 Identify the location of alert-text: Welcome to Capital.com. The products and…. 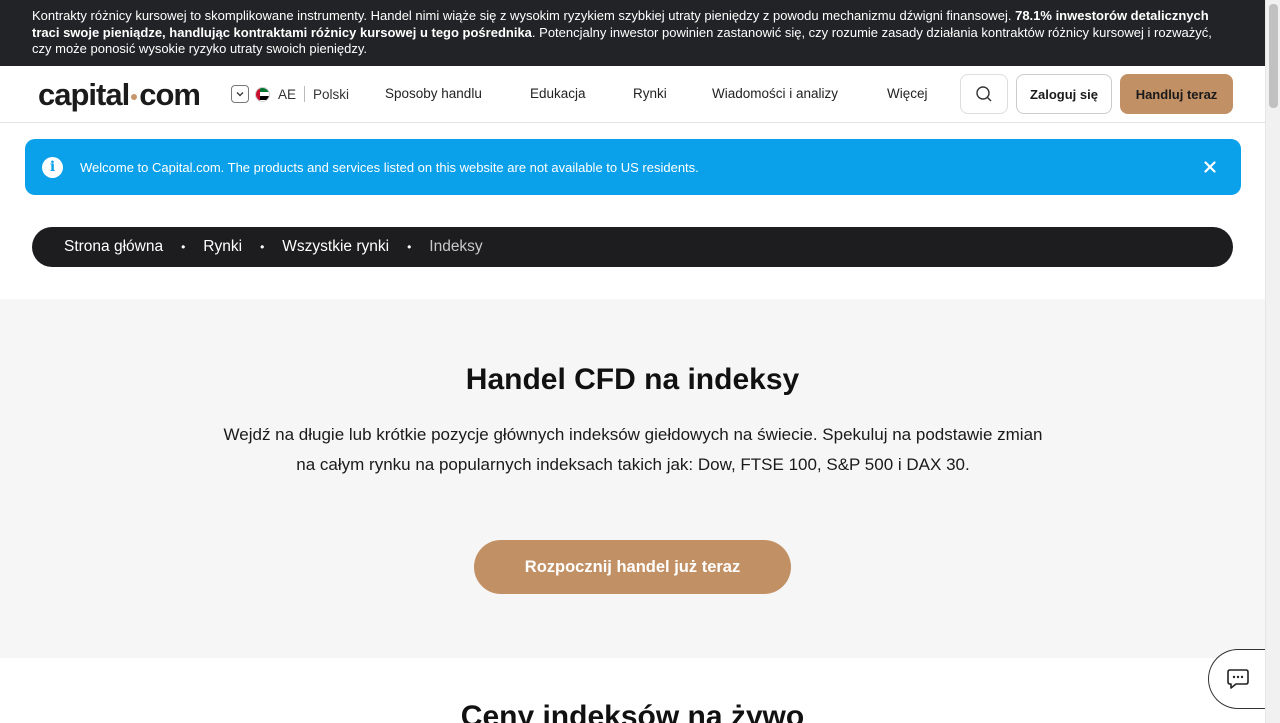
(389, 167).